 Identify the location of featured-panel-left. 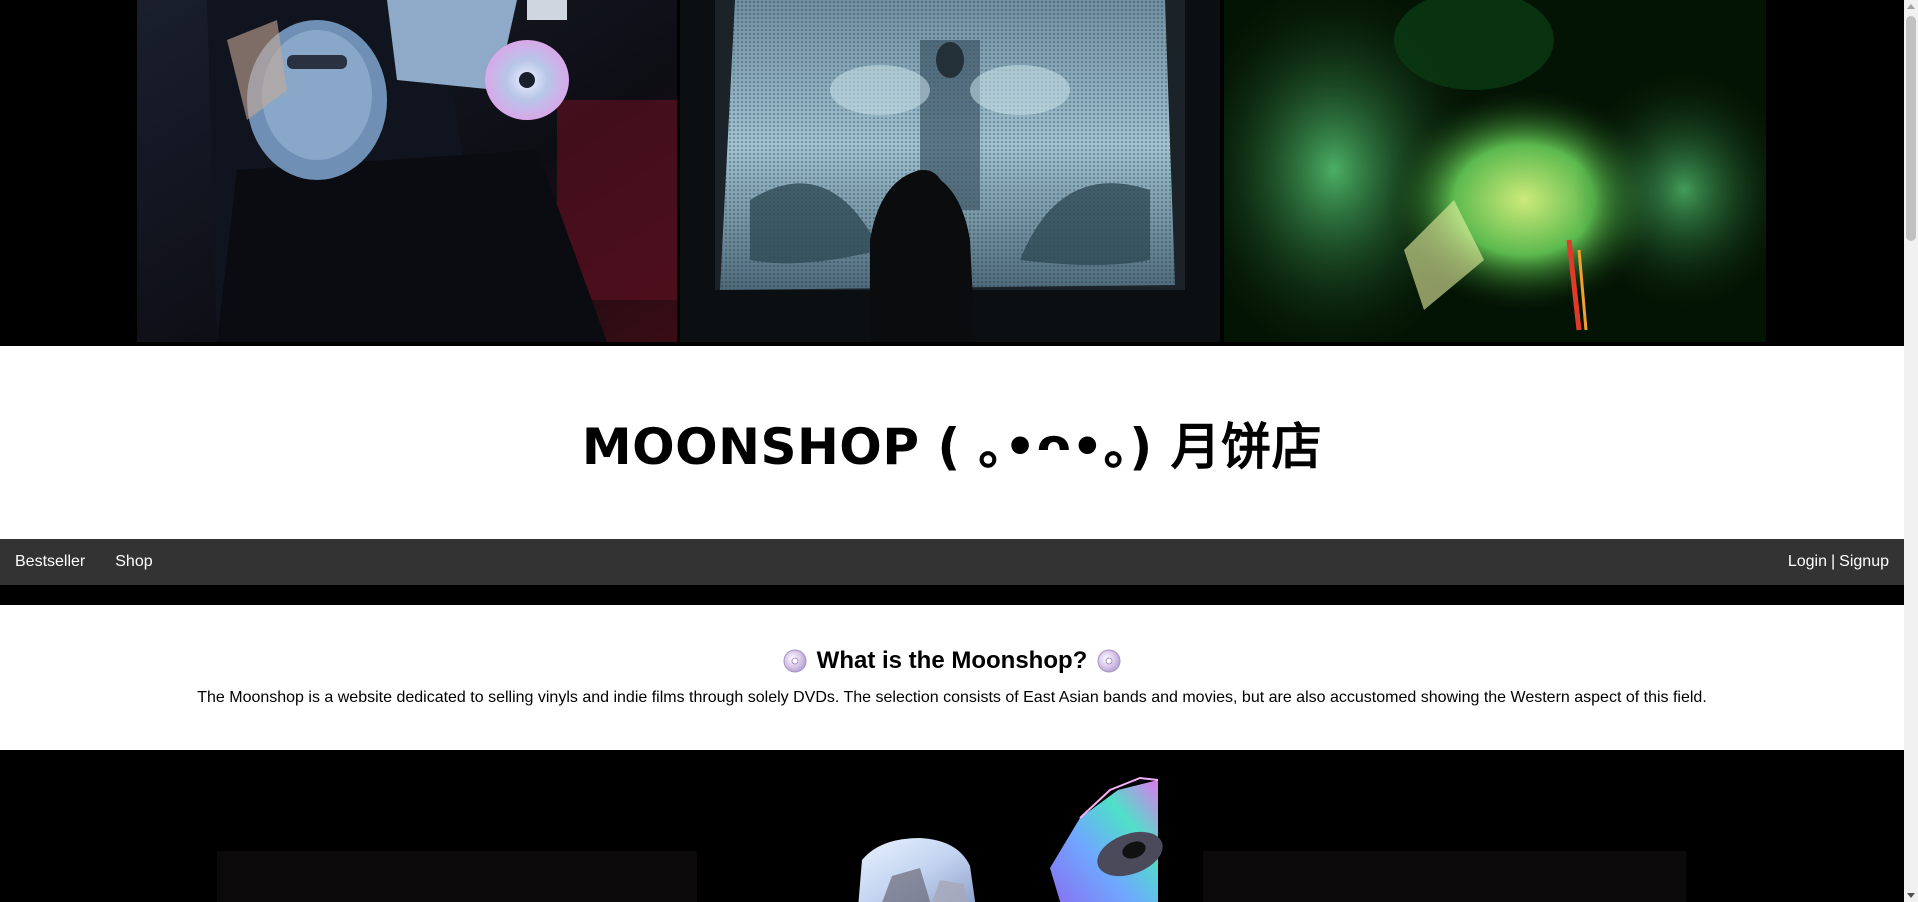
(457, 876).